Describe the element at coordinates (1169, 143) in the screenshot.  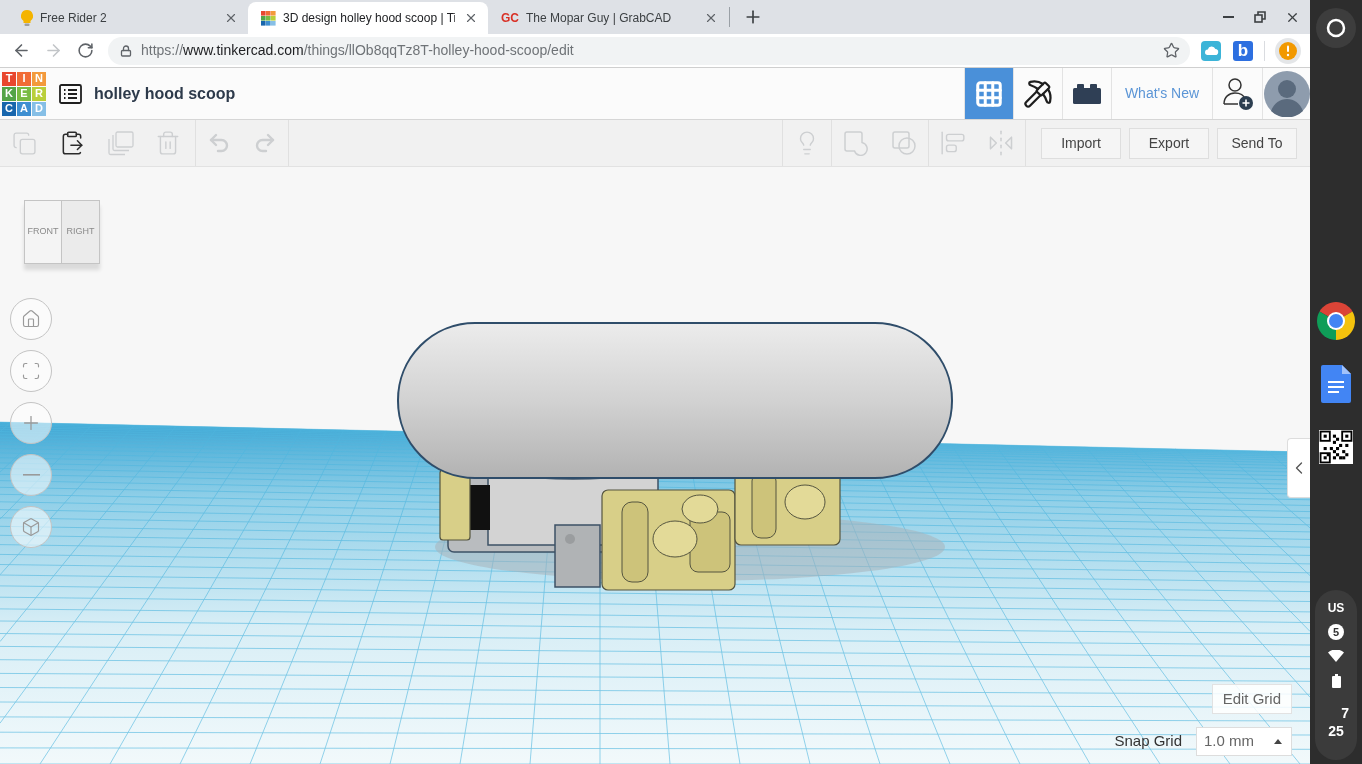
I see `toolbar-text-button: Export` at that location.